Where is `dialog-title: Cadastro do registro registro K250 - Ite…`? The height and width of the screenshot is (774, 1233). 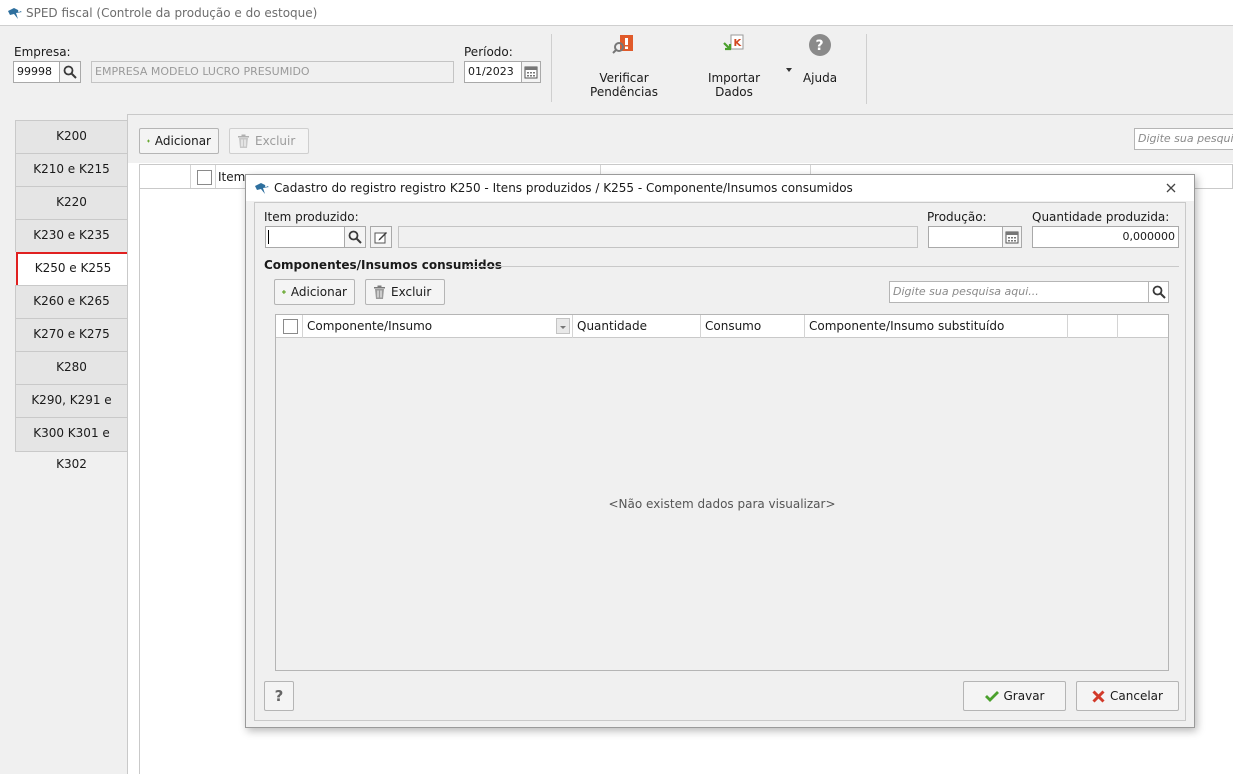
dialog-title: Cadastro do registro registro K250 - Ite… is located at coordinates (563, 188).